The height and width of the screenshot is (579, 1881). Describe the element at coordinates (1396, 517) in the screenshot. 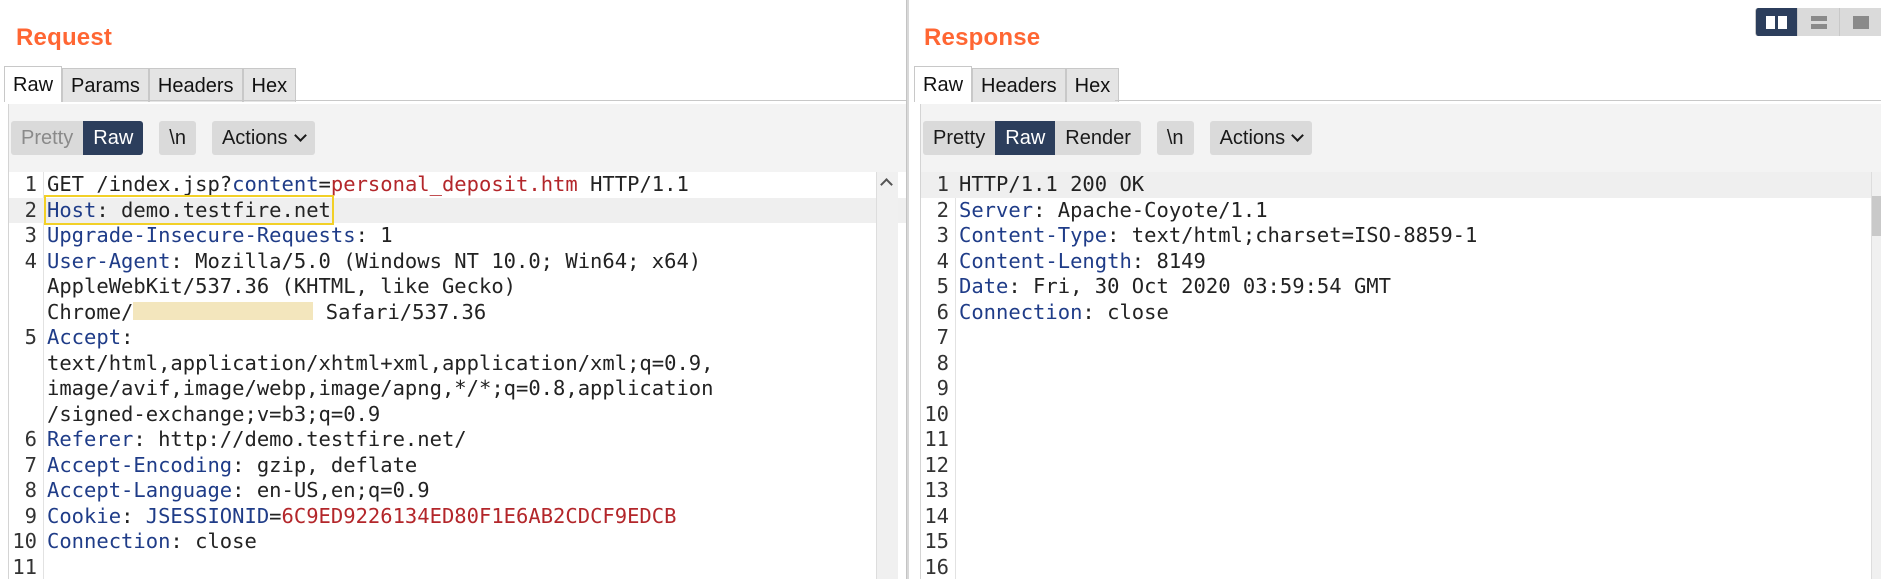

I see `code-line: 14` at that location.